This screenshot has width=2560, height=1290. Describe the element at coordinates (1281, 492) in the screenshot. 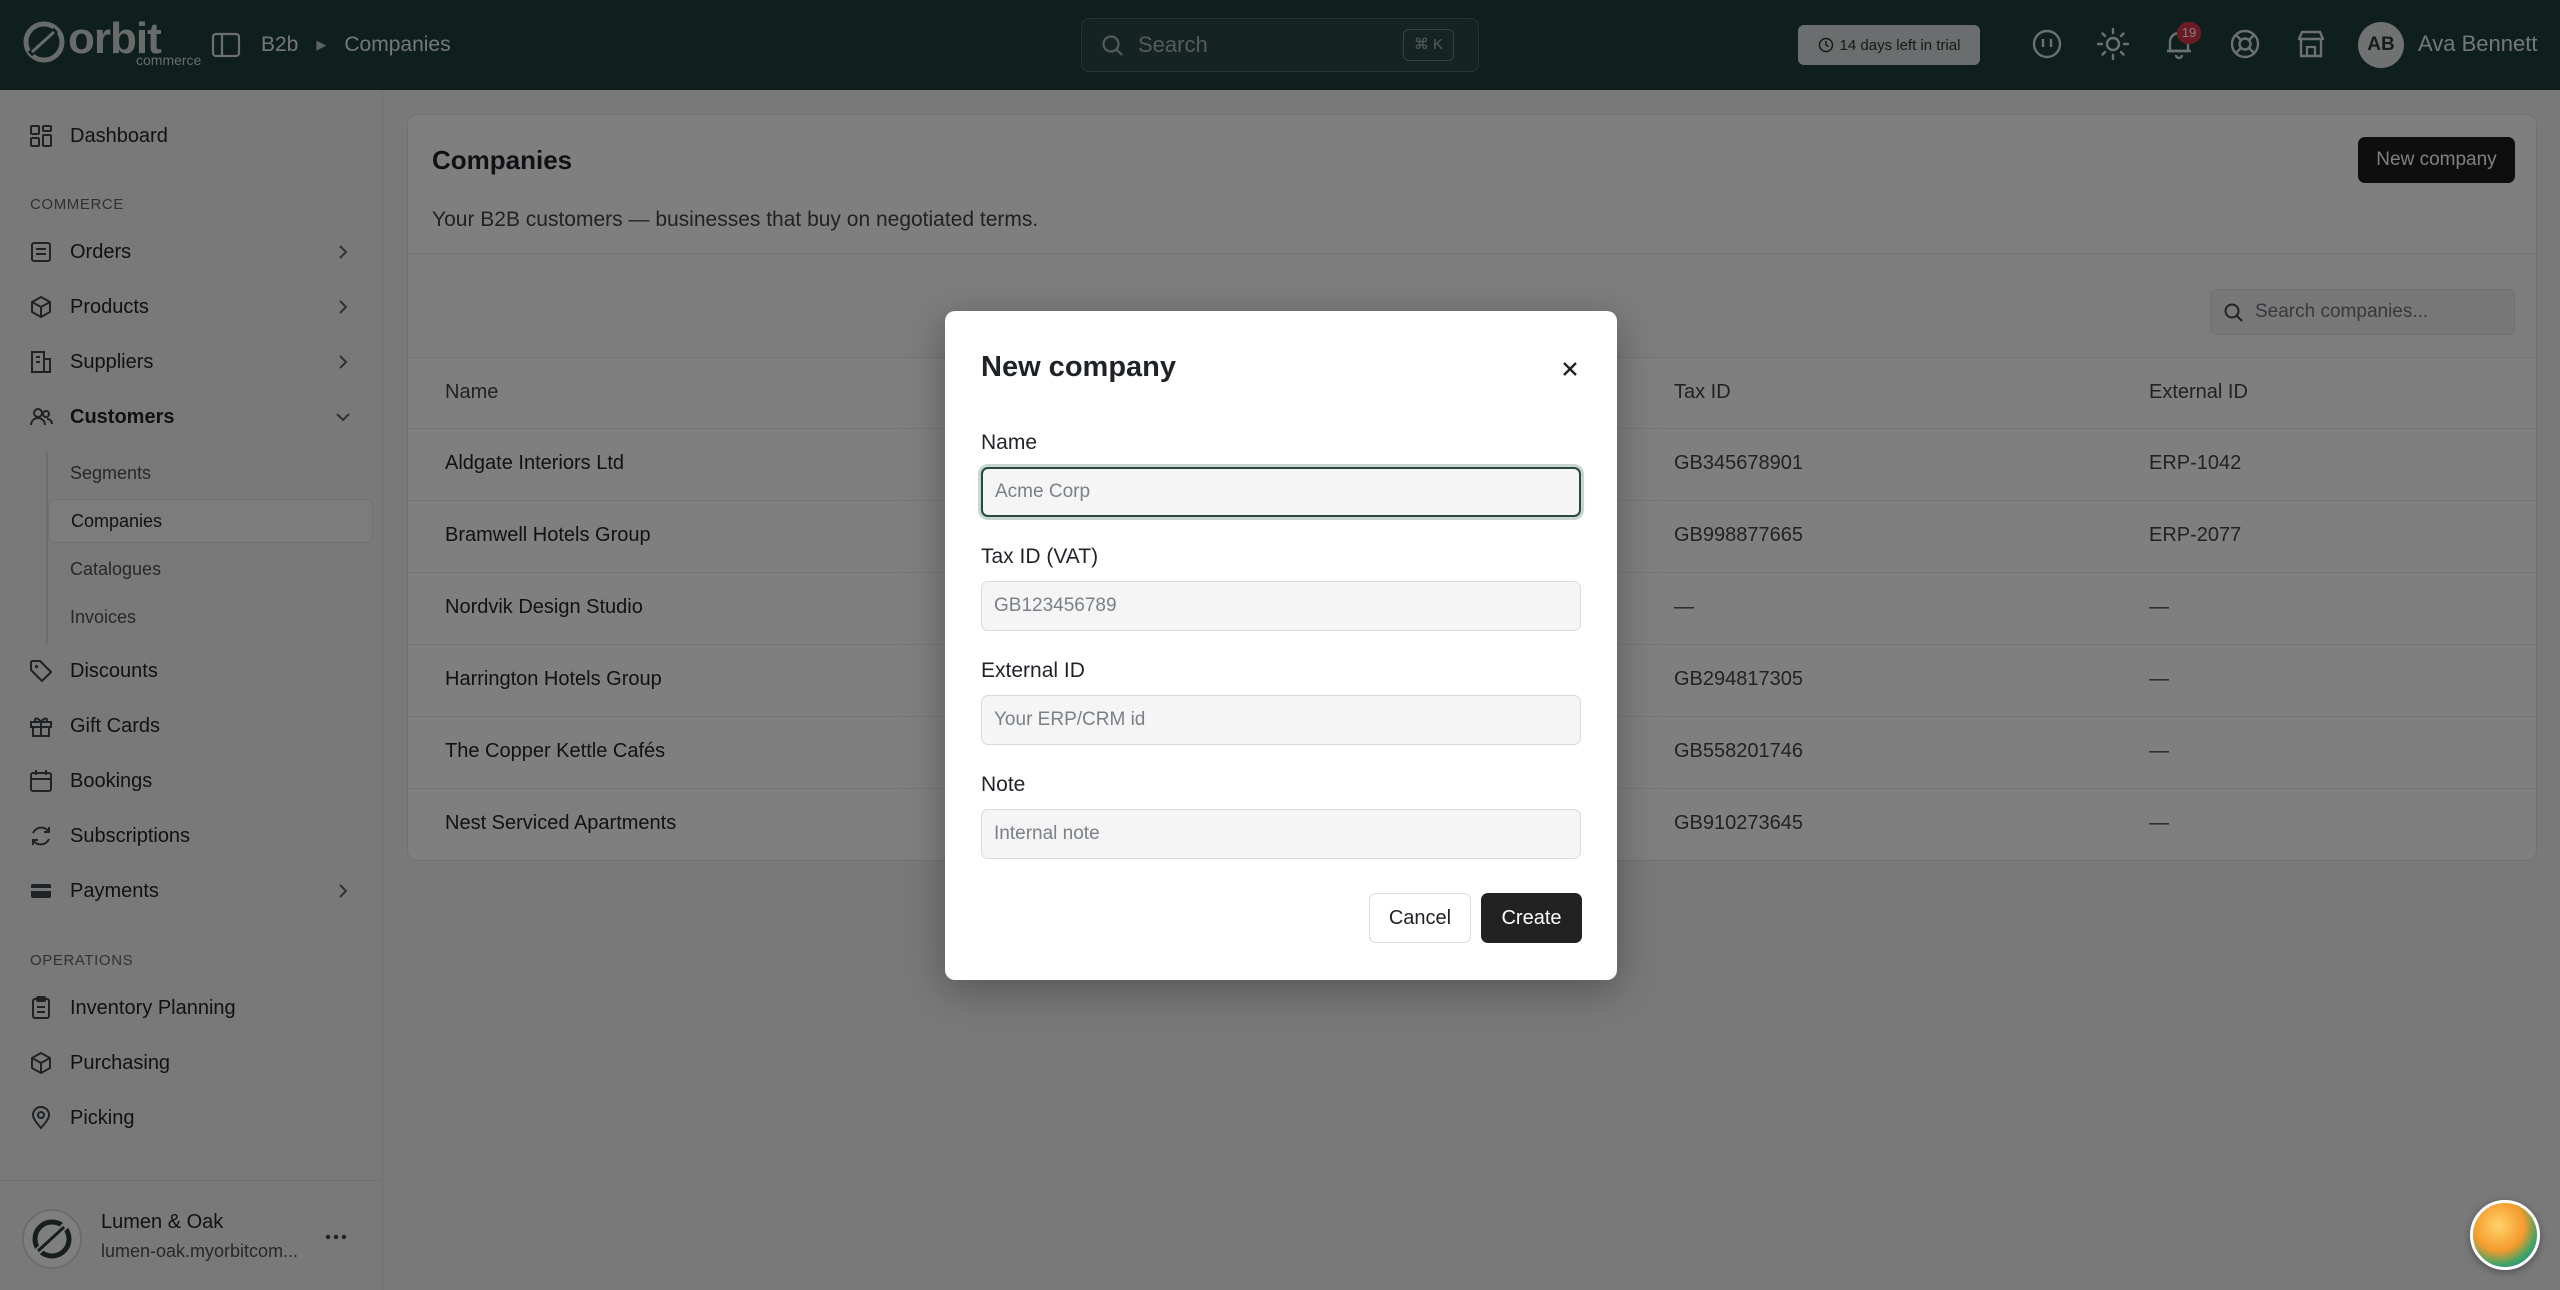

I see `company-name-input` at that location.